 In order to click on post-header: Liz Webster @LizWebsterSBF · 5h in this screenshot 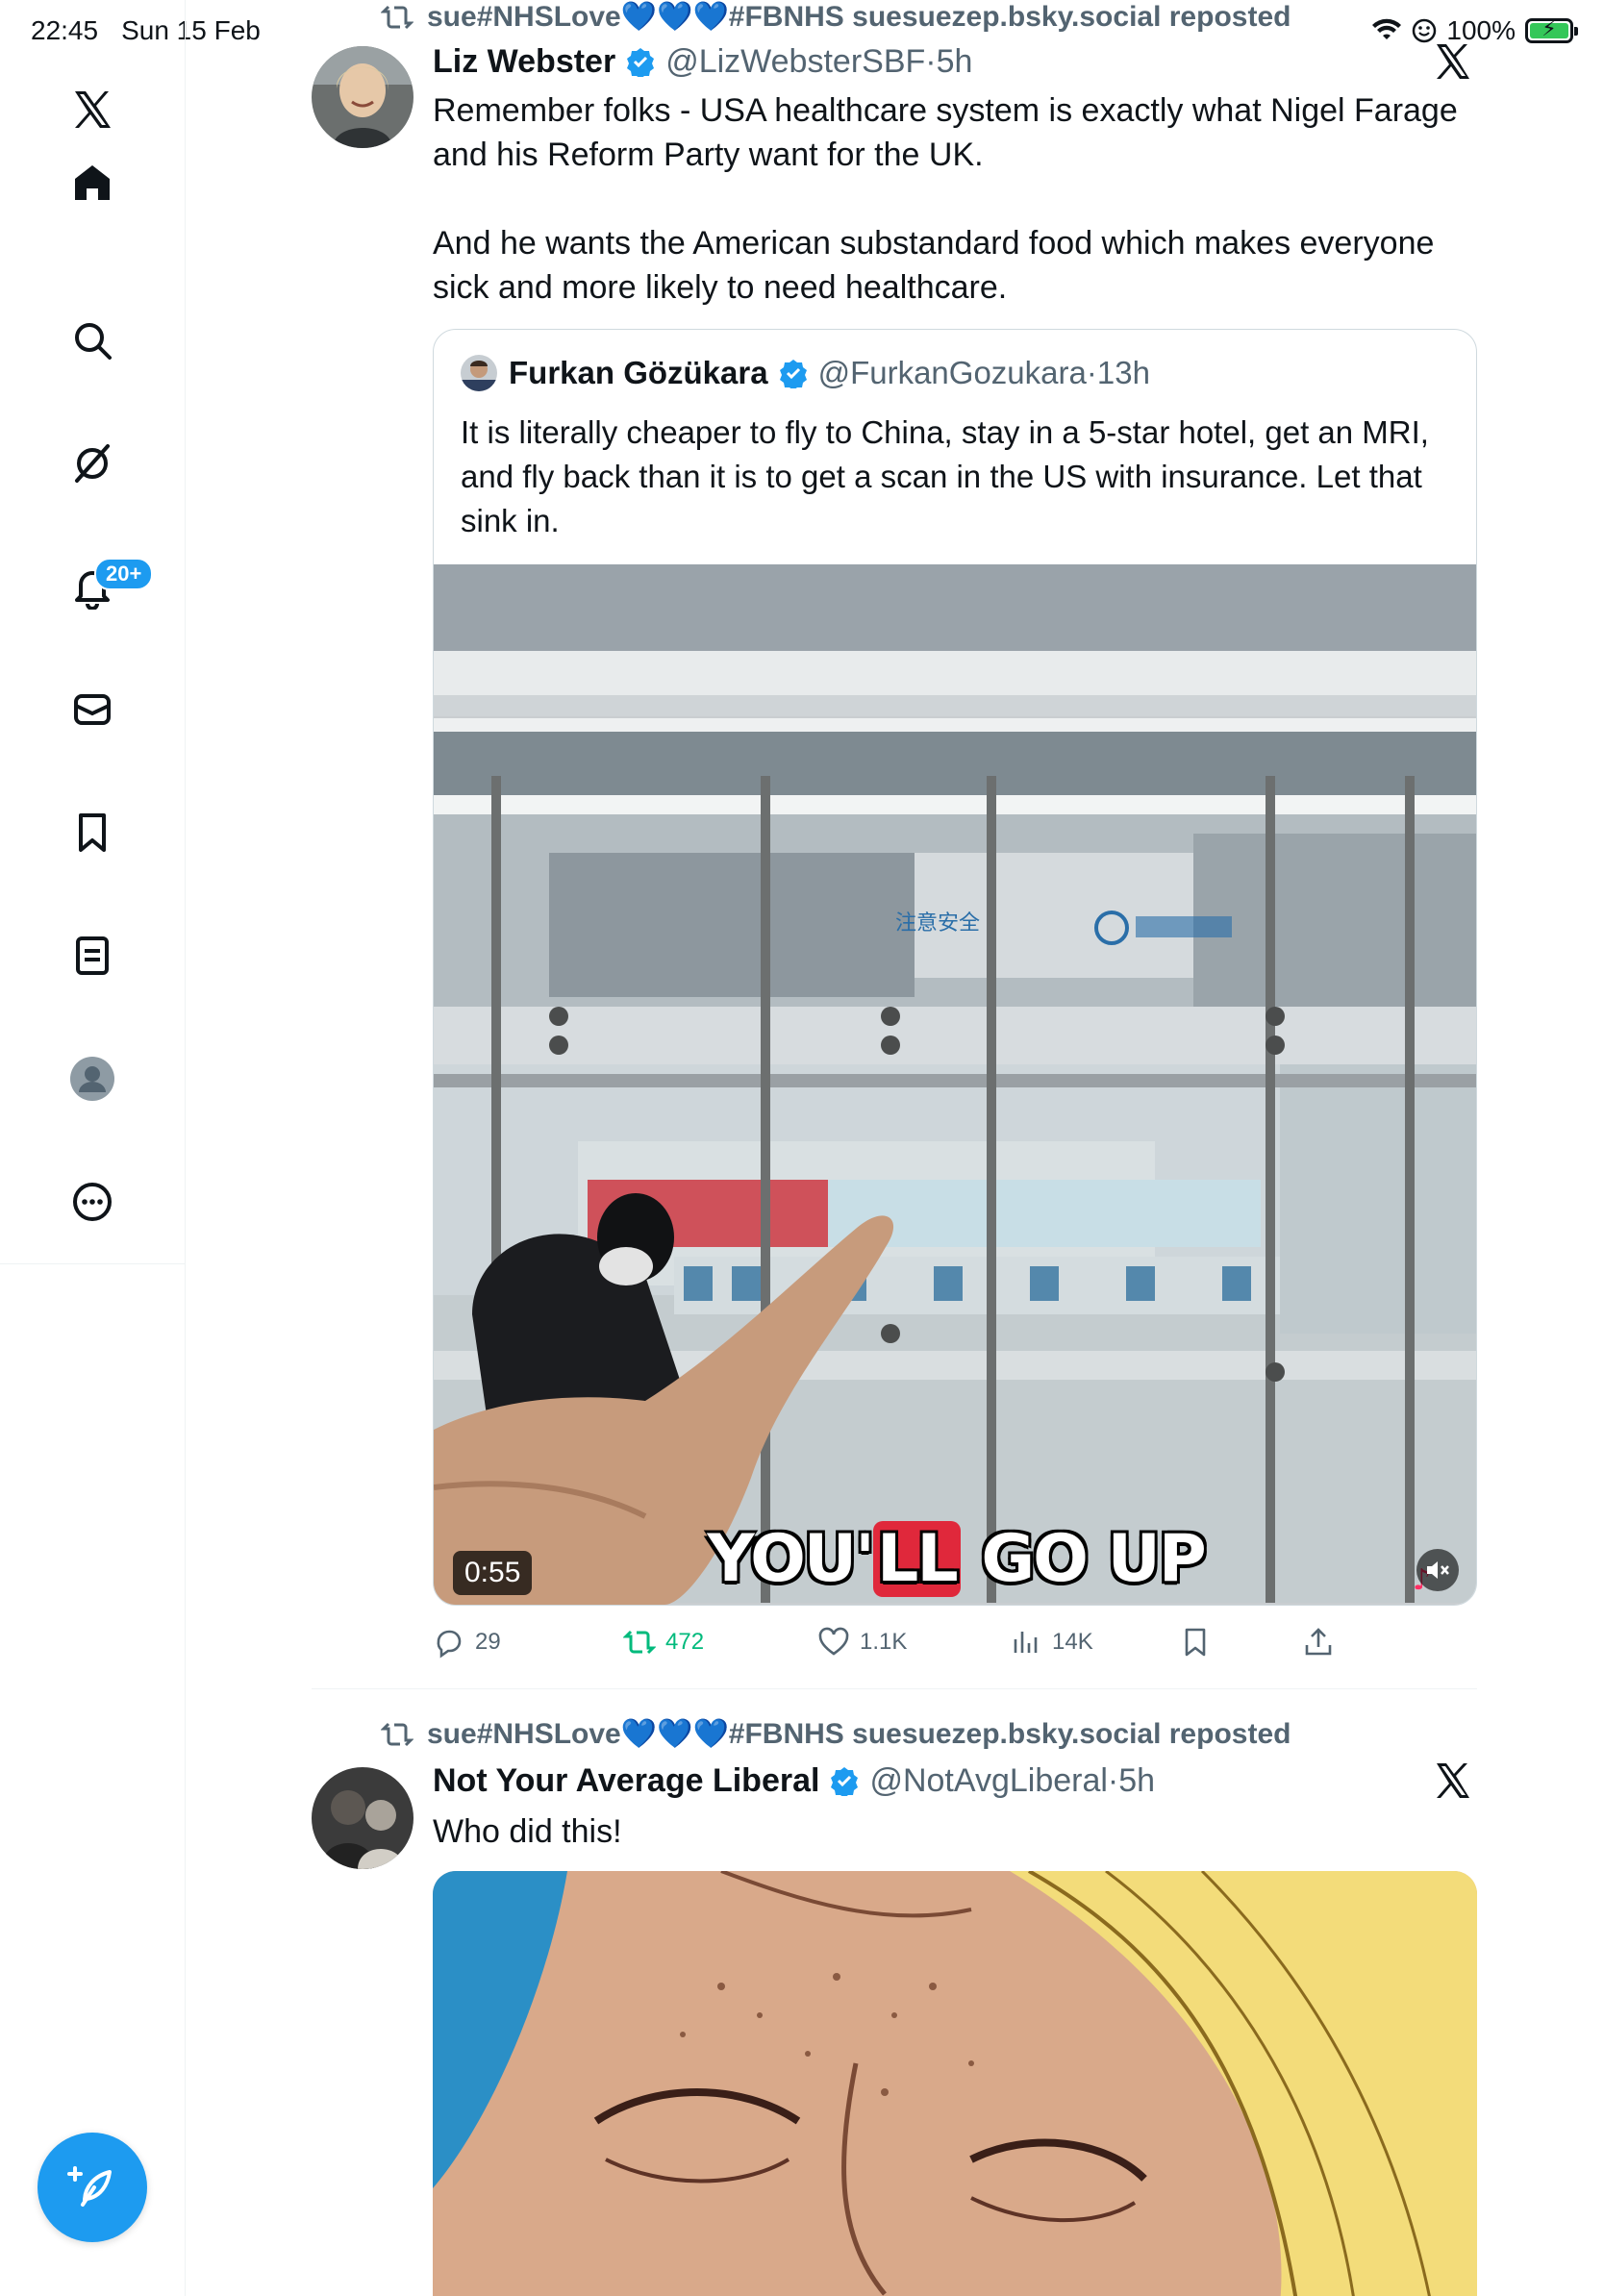, I will do `click(702, 61)`.